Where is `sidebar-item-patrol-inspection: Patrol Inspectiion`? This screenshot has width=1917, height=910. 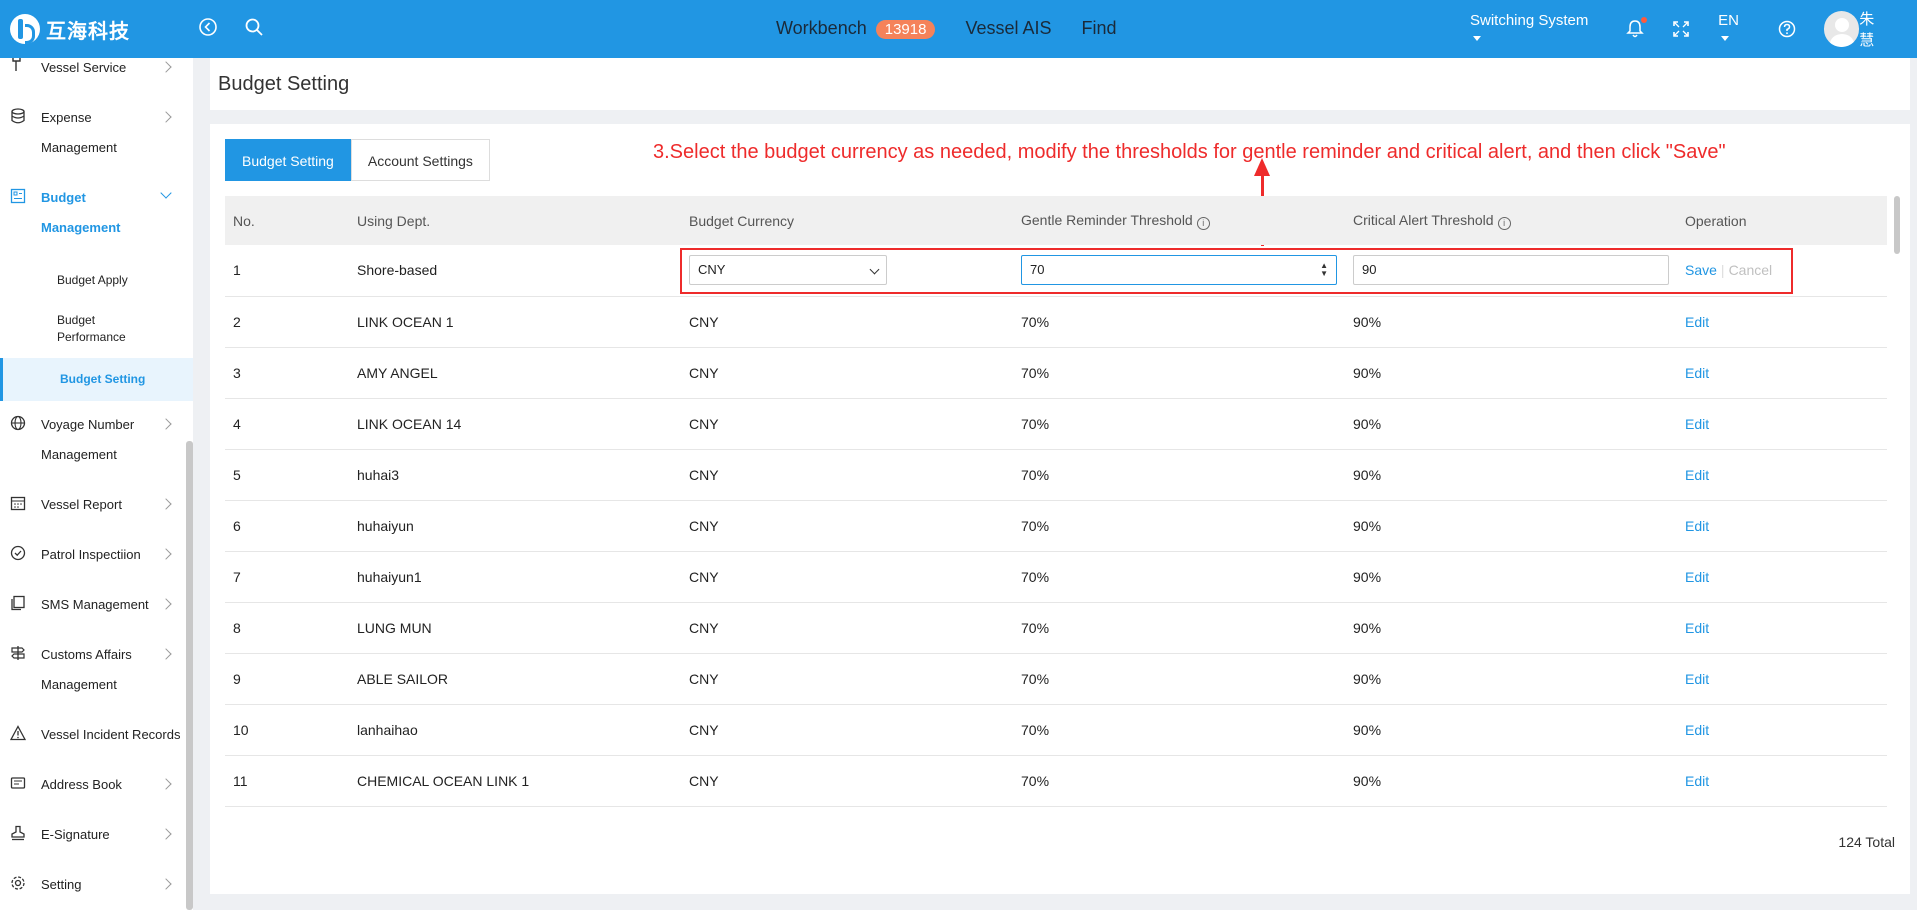 sidebar-item-patrol-inspection: Patrol Inspectiion is located at coordinates (93, 557).